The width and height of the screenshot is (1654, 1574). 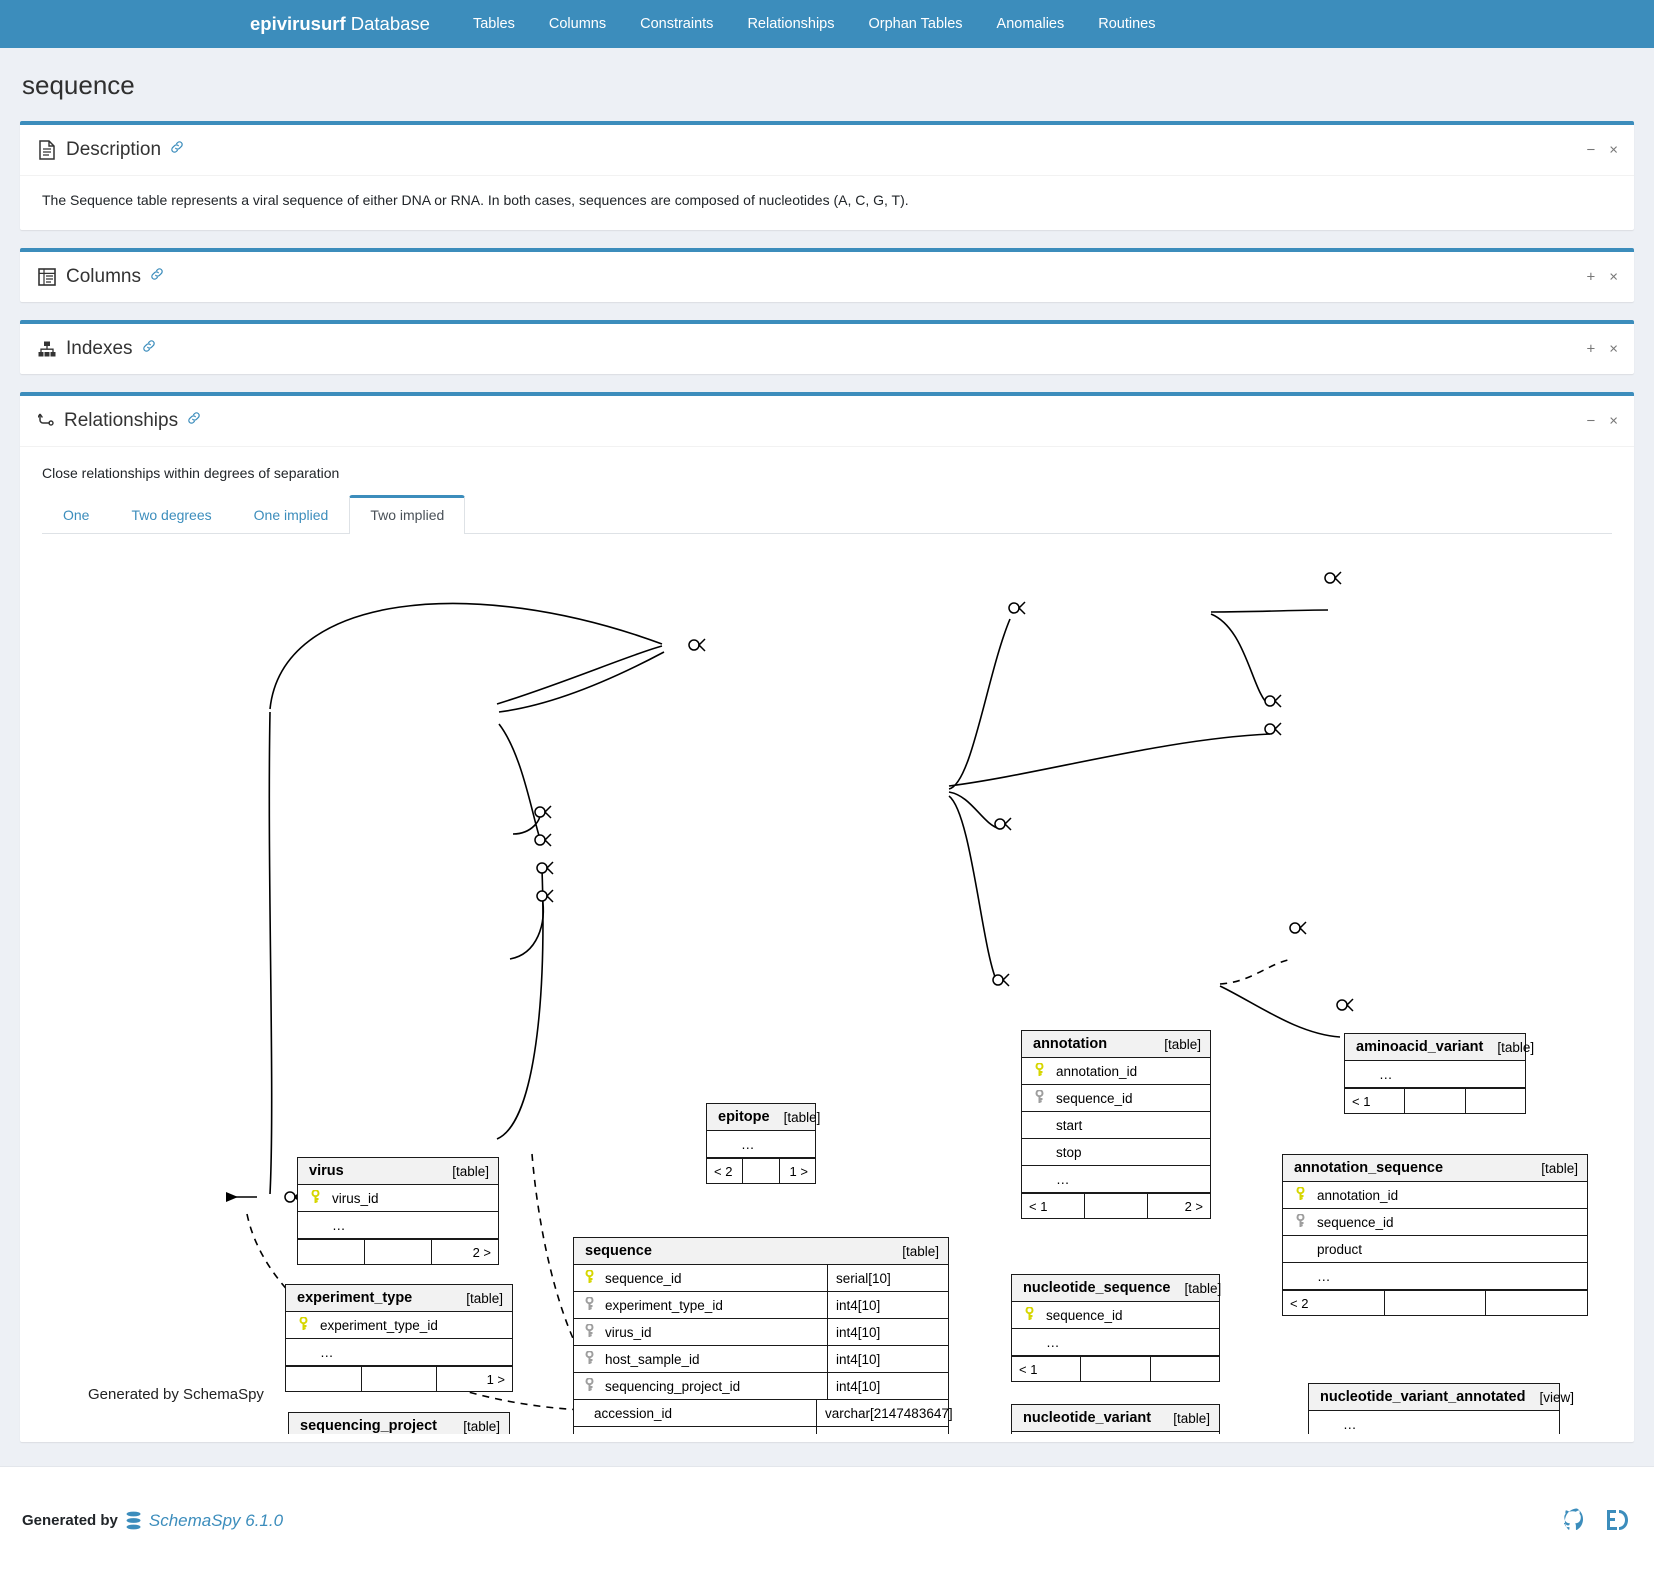 I want to click on diagram-table-epitope: epitope [table] … < 2 1 >, so click(x=763, y=1143).